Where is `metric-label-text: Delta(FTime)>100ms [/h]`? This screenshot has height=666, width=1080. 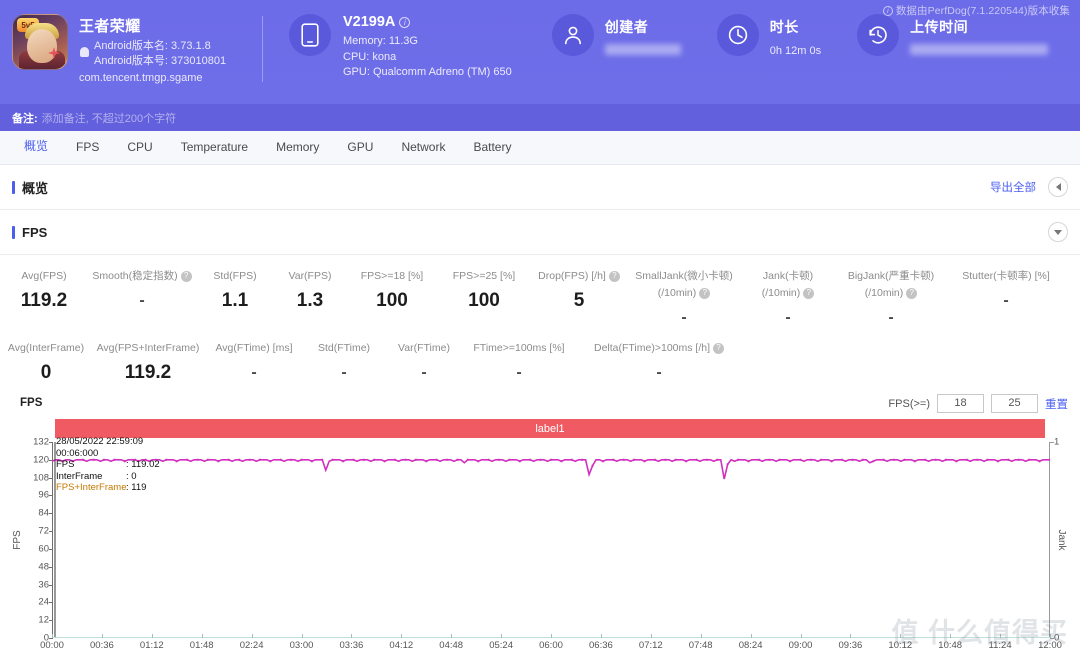 metric-label-text: Delta(FTime)>100ms [/h] is located at coordinates (652, 348).